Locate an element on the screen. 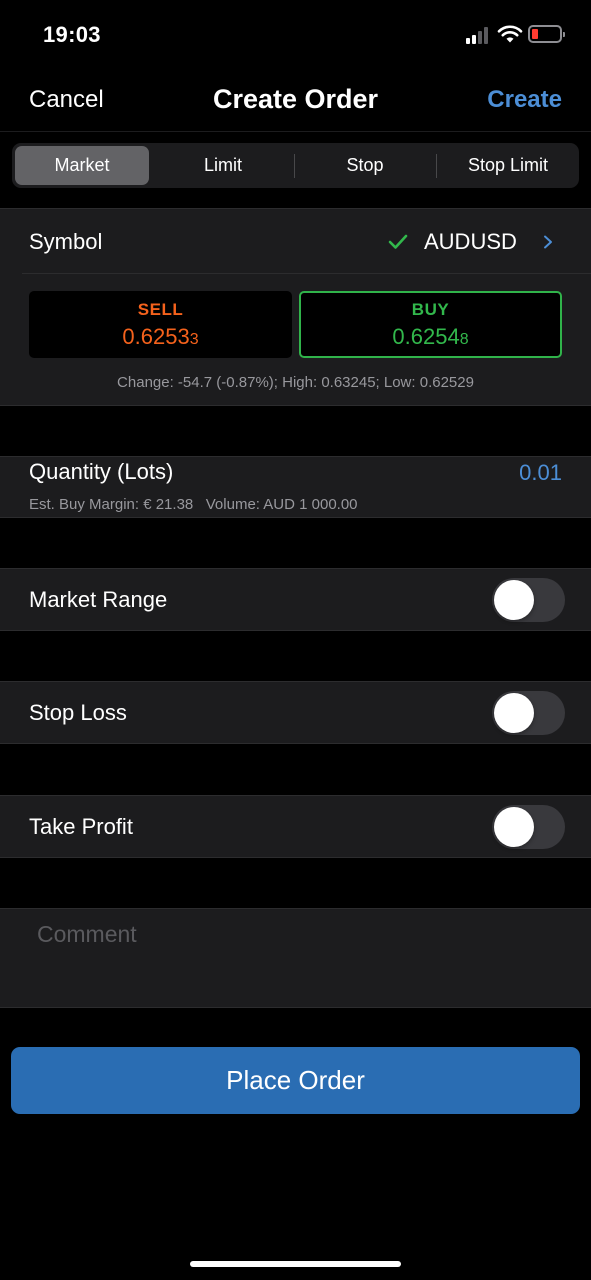 This screenshot has height=1280, width=591. cellular-signal-icon is located at coordinates (479, 35).